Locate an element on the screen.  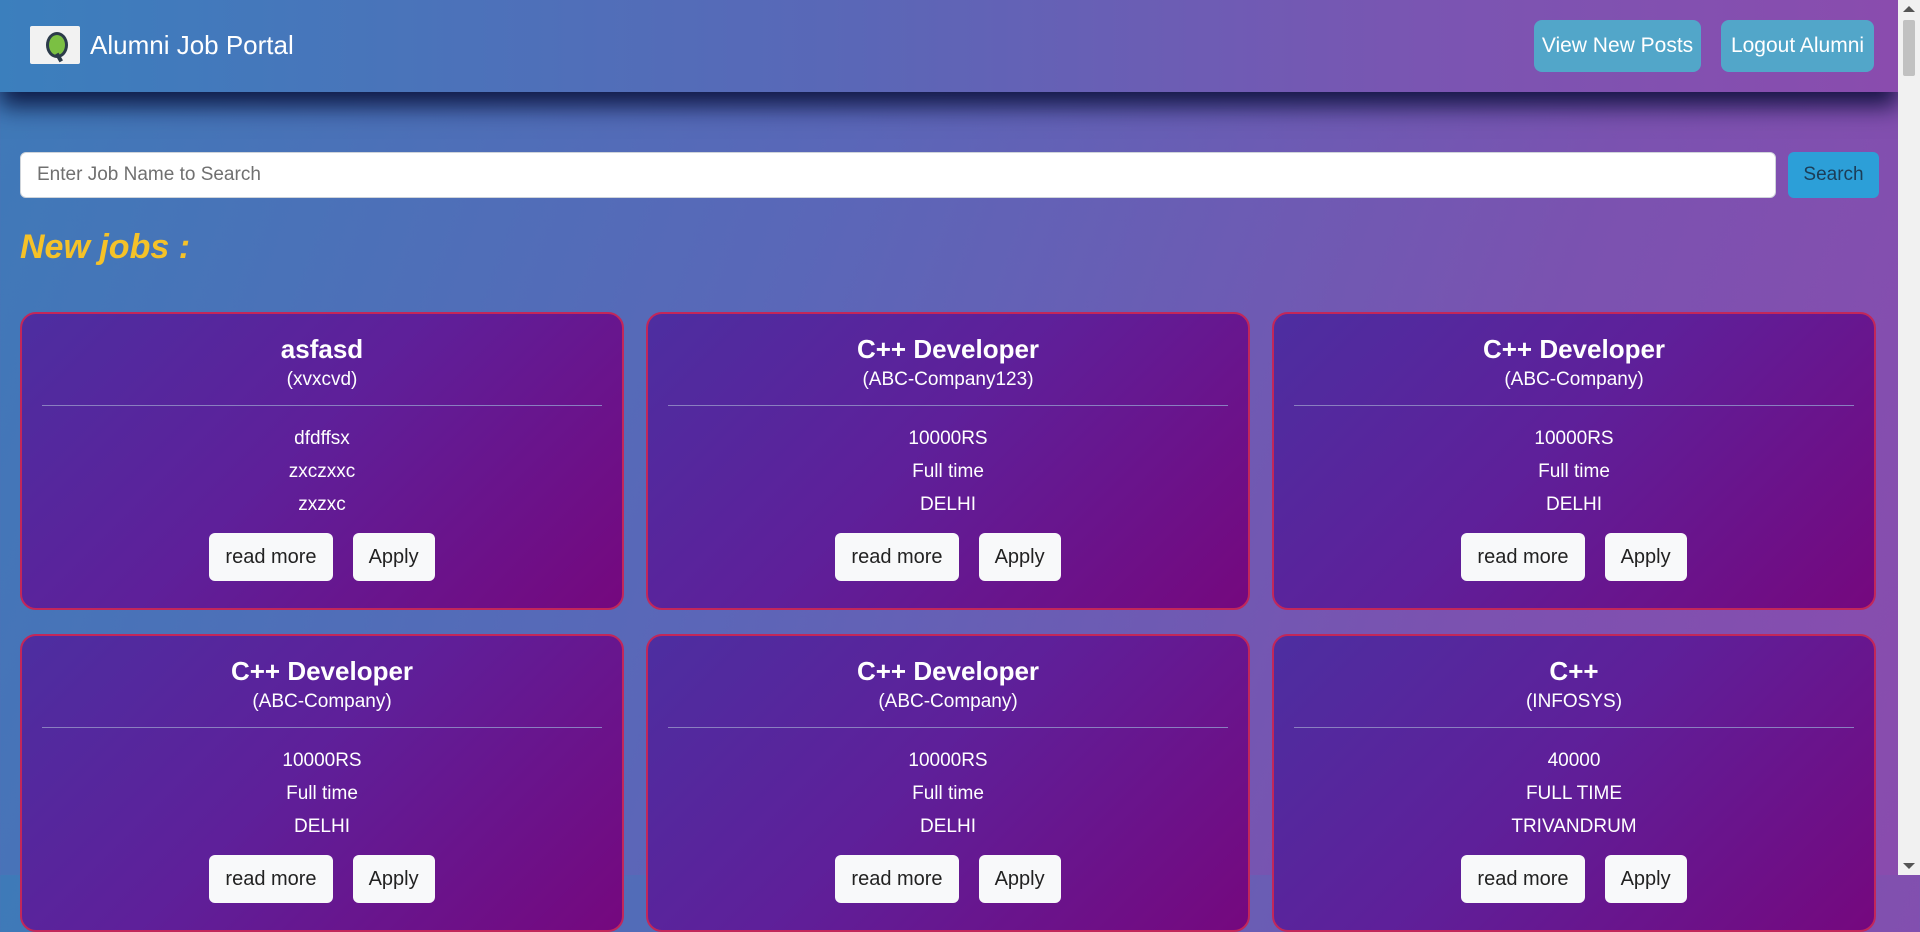
job-location: zxzxc is located at coordinates (322, 504).